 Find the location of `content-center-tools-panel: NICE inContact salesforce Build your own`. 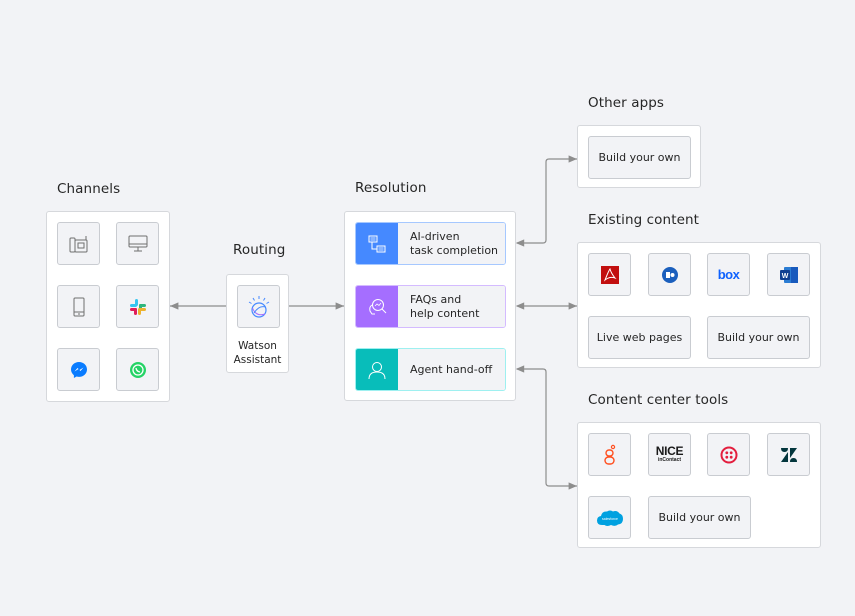

content-center-tools-panel: NICE inContact salesforce Build your own is located at coordinates (699, 485).